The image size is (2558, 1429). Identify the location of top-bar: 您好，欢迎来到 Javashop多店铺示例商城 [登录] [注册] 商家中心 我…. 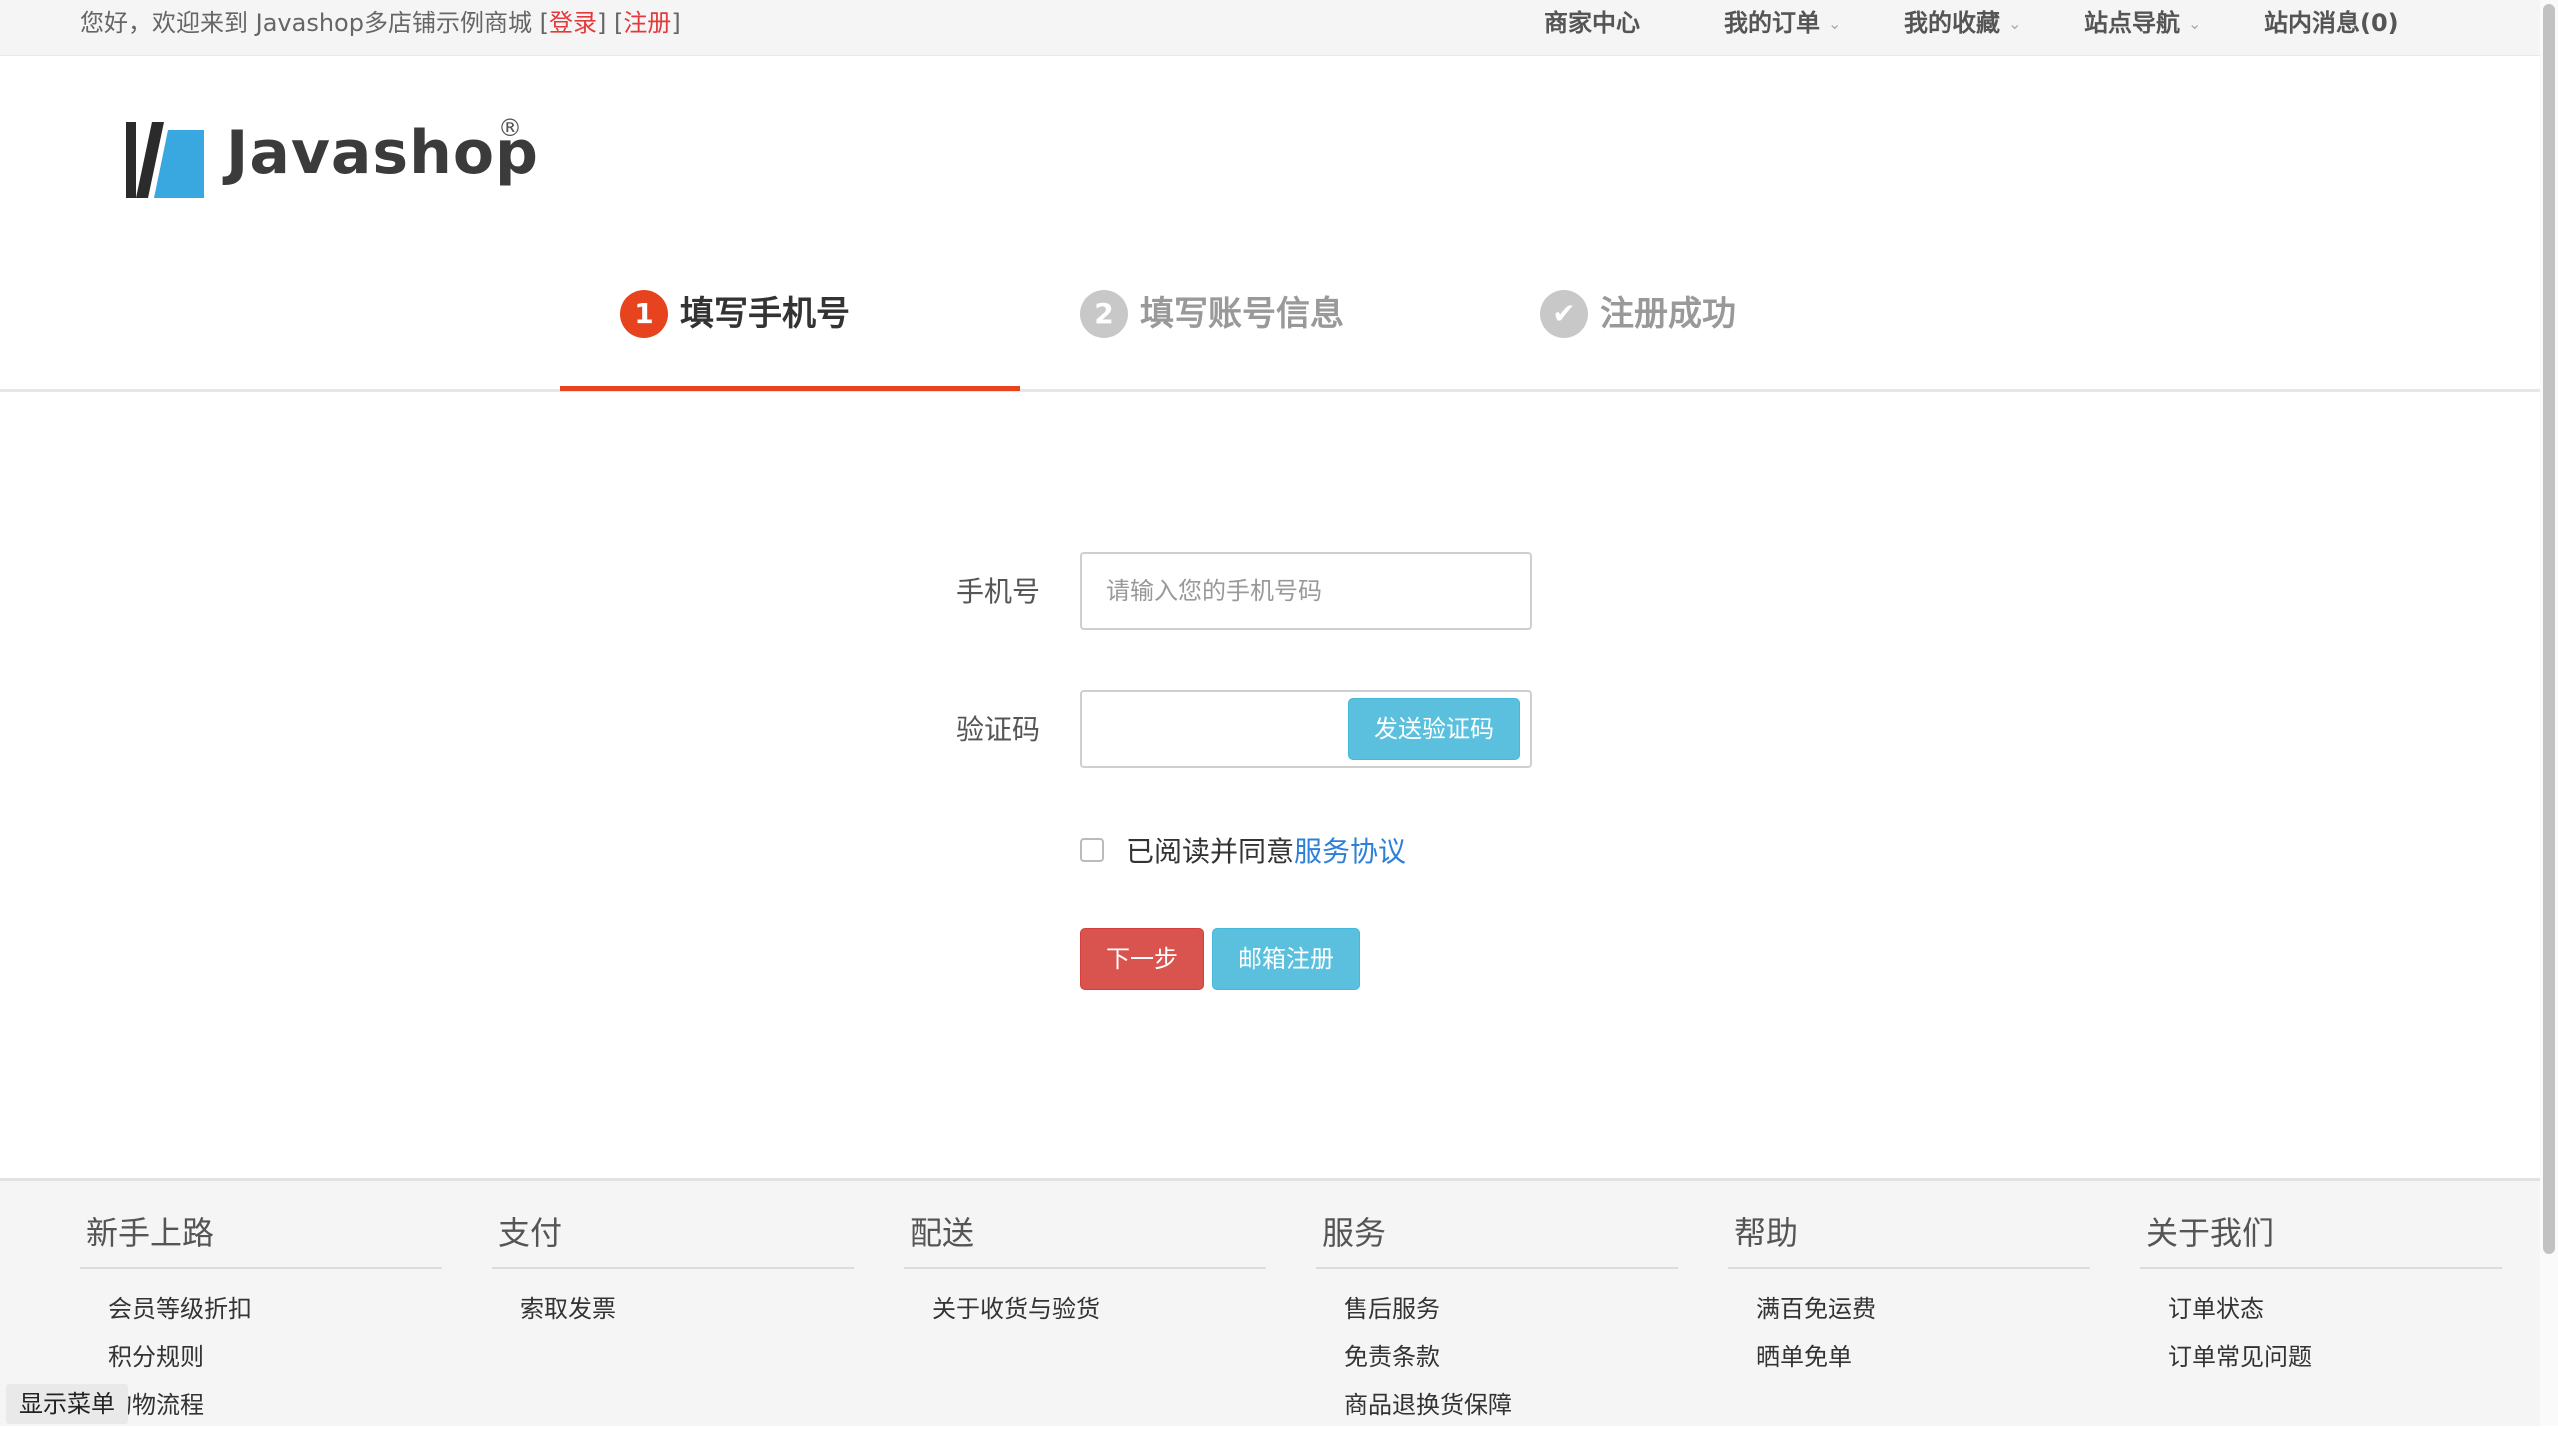
(1270, 28).